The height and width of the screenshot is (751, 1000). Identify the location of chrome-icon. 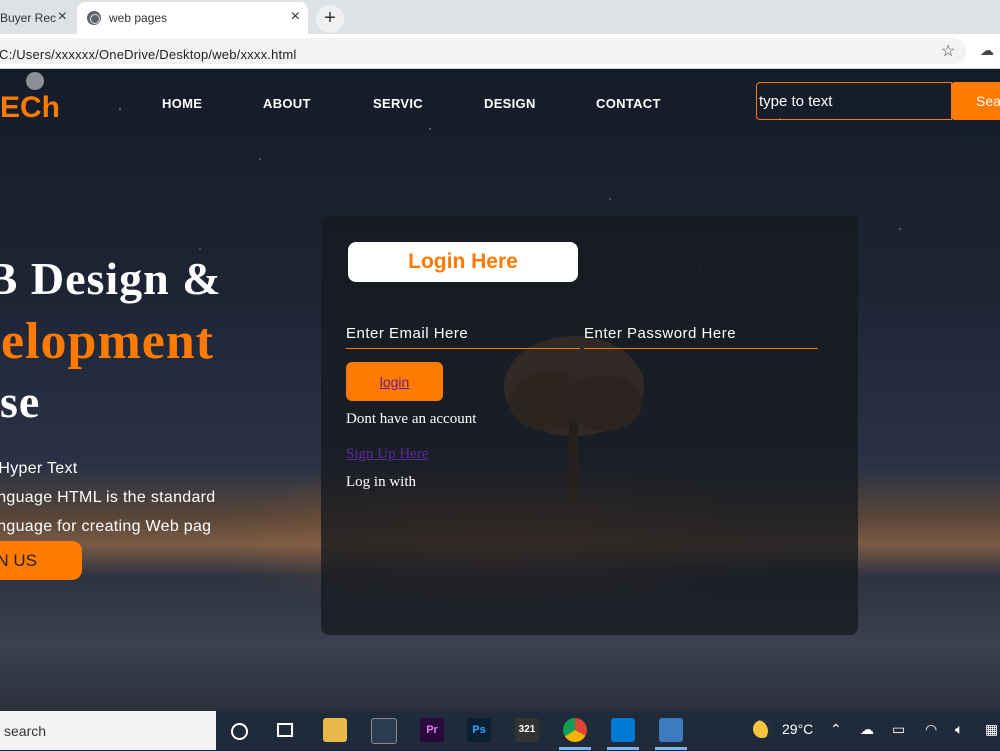
(575, 730).